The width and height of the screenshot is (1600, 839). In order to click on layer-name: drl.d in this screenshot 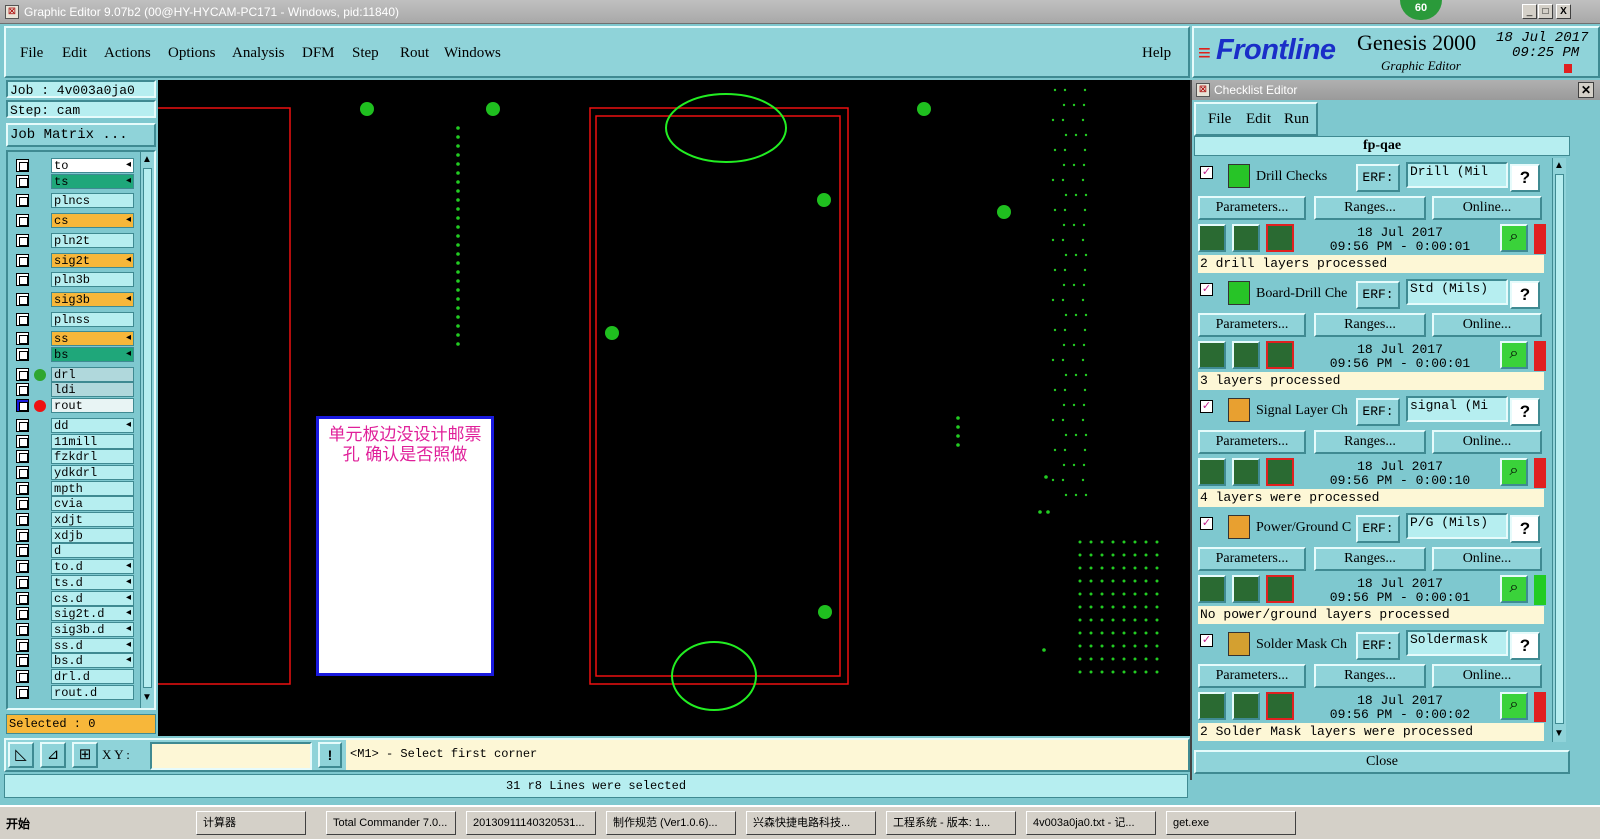, I will do `click(92, 676)`.